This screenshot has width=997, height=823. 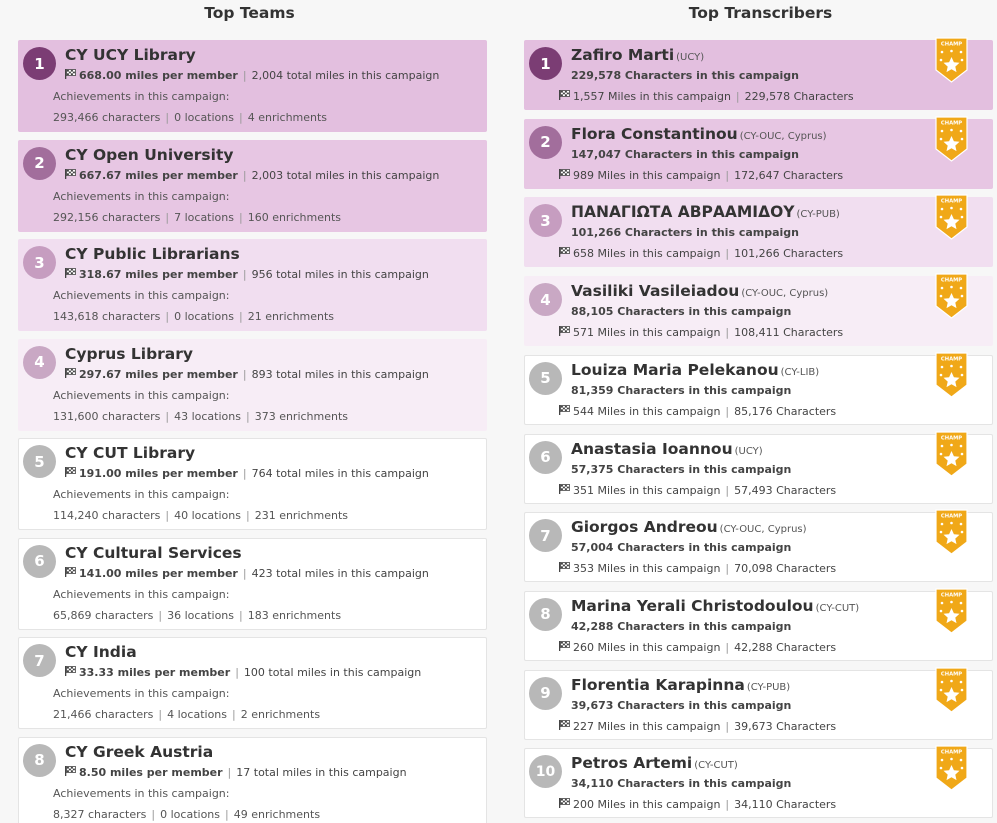 What do you see at coordinates (545, 614) in the screenshot?
I see `rank-badge: 8` at bounding box center [545, 614].